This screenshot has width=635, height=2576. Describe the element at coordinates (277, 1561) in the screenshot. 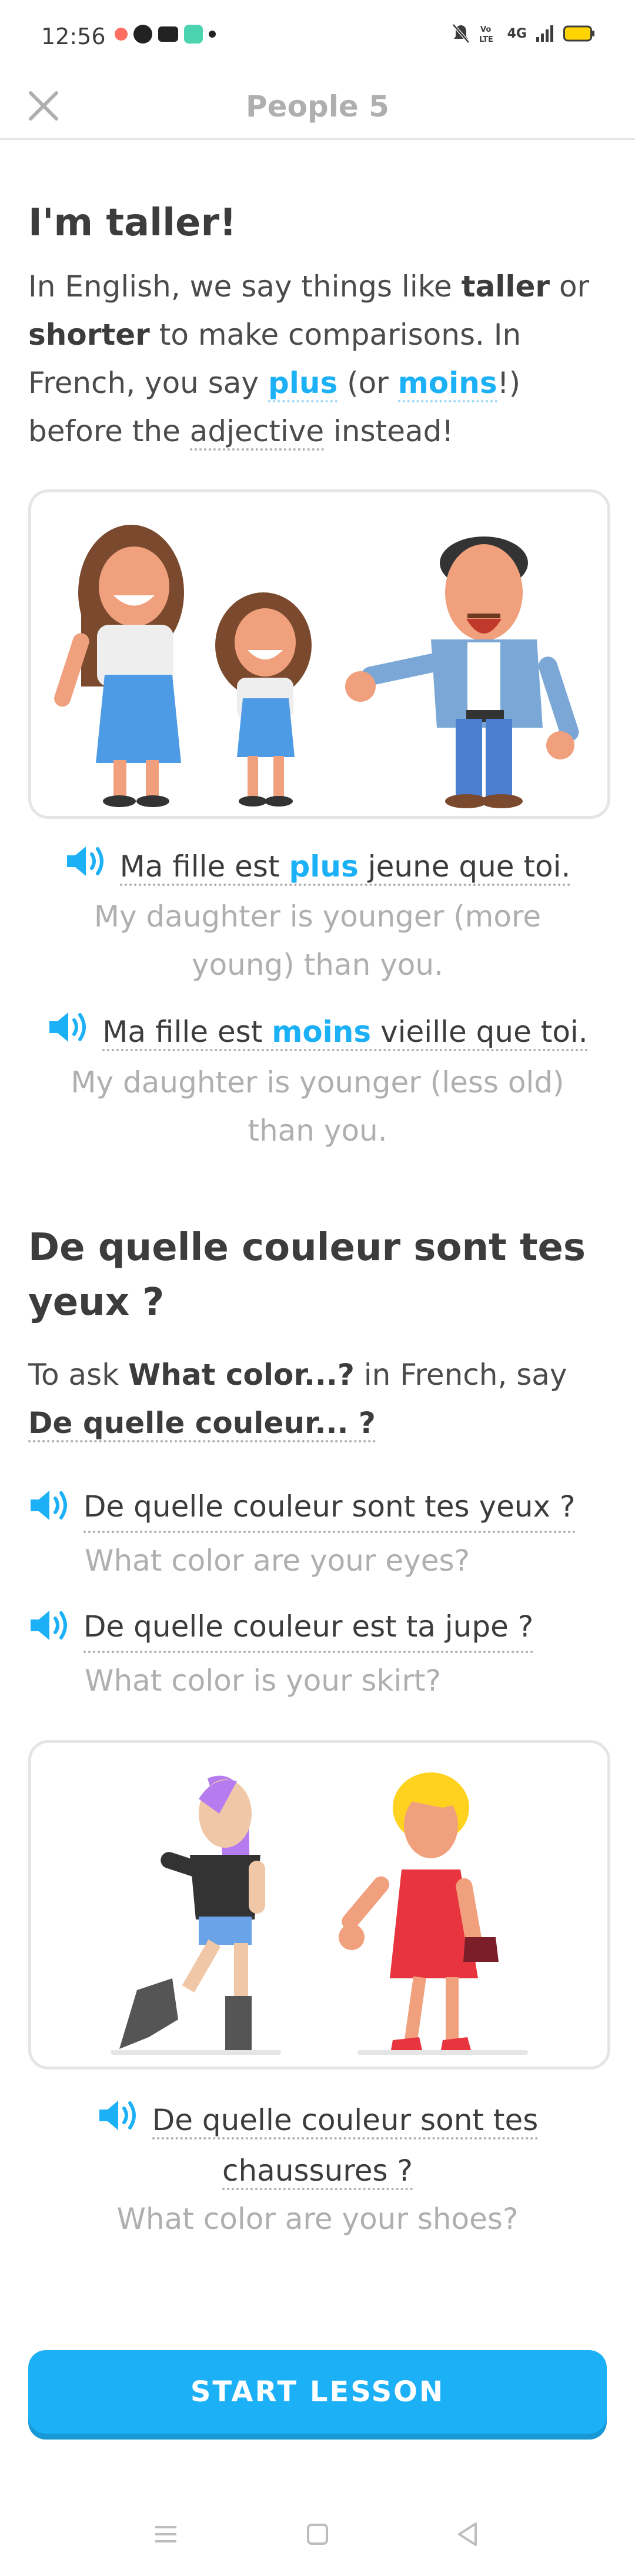

I see `example-translation: What color are your eyes?` at that location.